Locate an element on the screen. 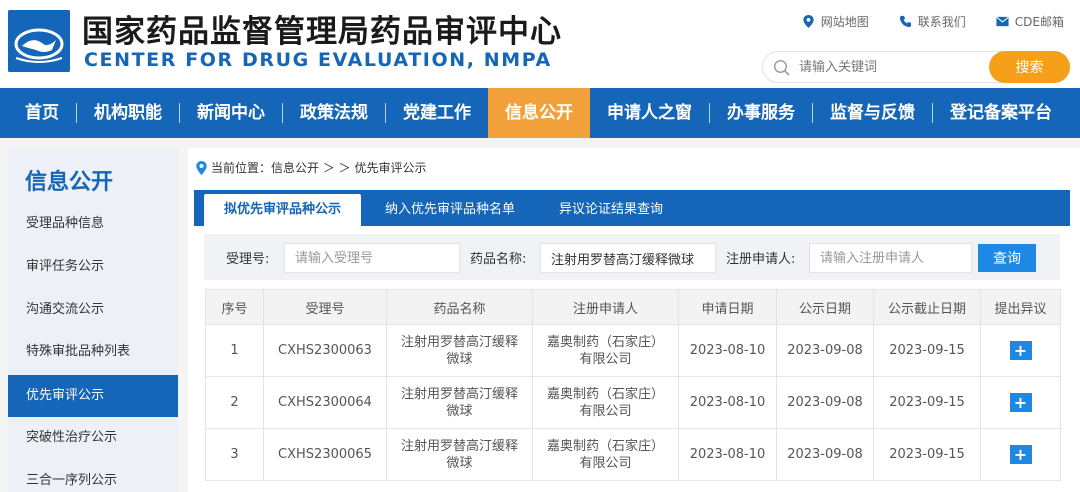 The height and width of the screenshot is (492, 1080). column-header: 公示截止日期 is located at coordinates (927, 307).